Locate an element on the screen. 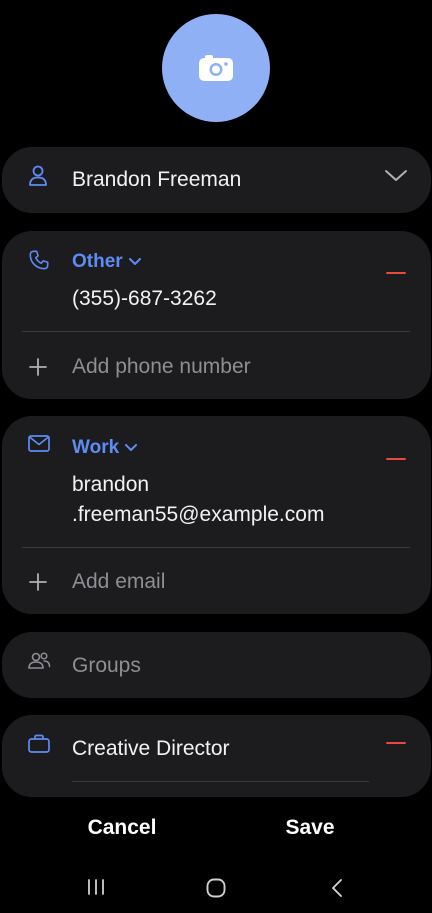 Image resolution: width=432 pixels, height=913 pixels. person-icon is located at coordinates (38, 175).